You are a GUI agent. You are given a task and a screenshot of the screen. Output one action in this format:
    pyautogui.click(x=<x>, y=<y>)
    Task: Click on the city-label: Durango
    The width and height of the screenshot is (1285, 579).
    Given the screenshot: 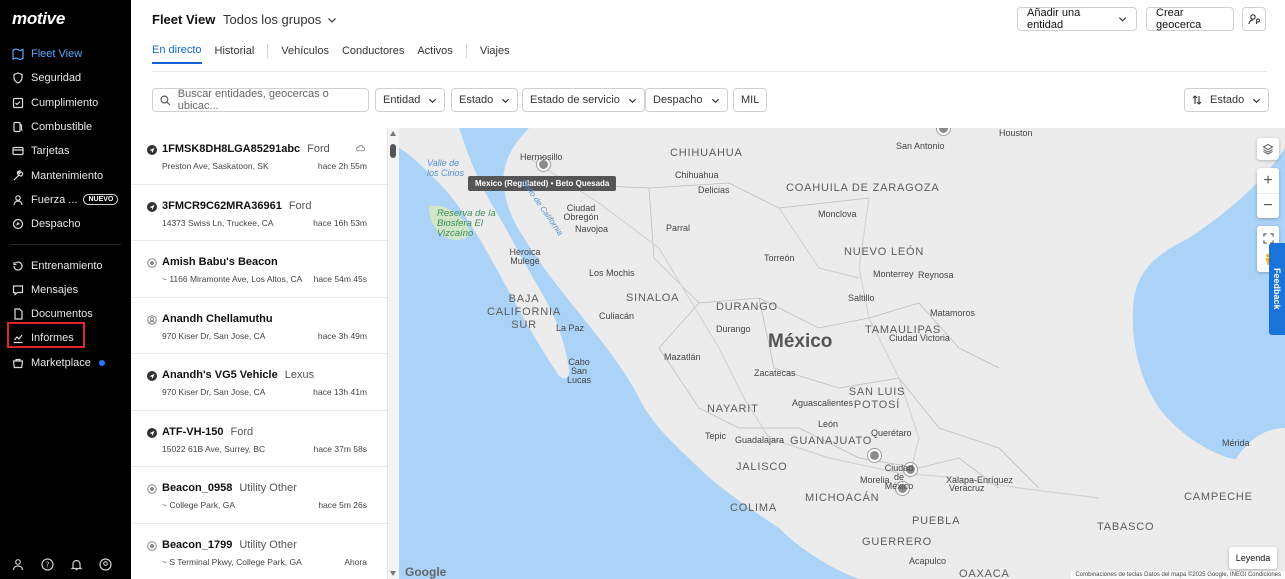 What is the action you would take?
    pyautogui.click(x=733, y=329)
    